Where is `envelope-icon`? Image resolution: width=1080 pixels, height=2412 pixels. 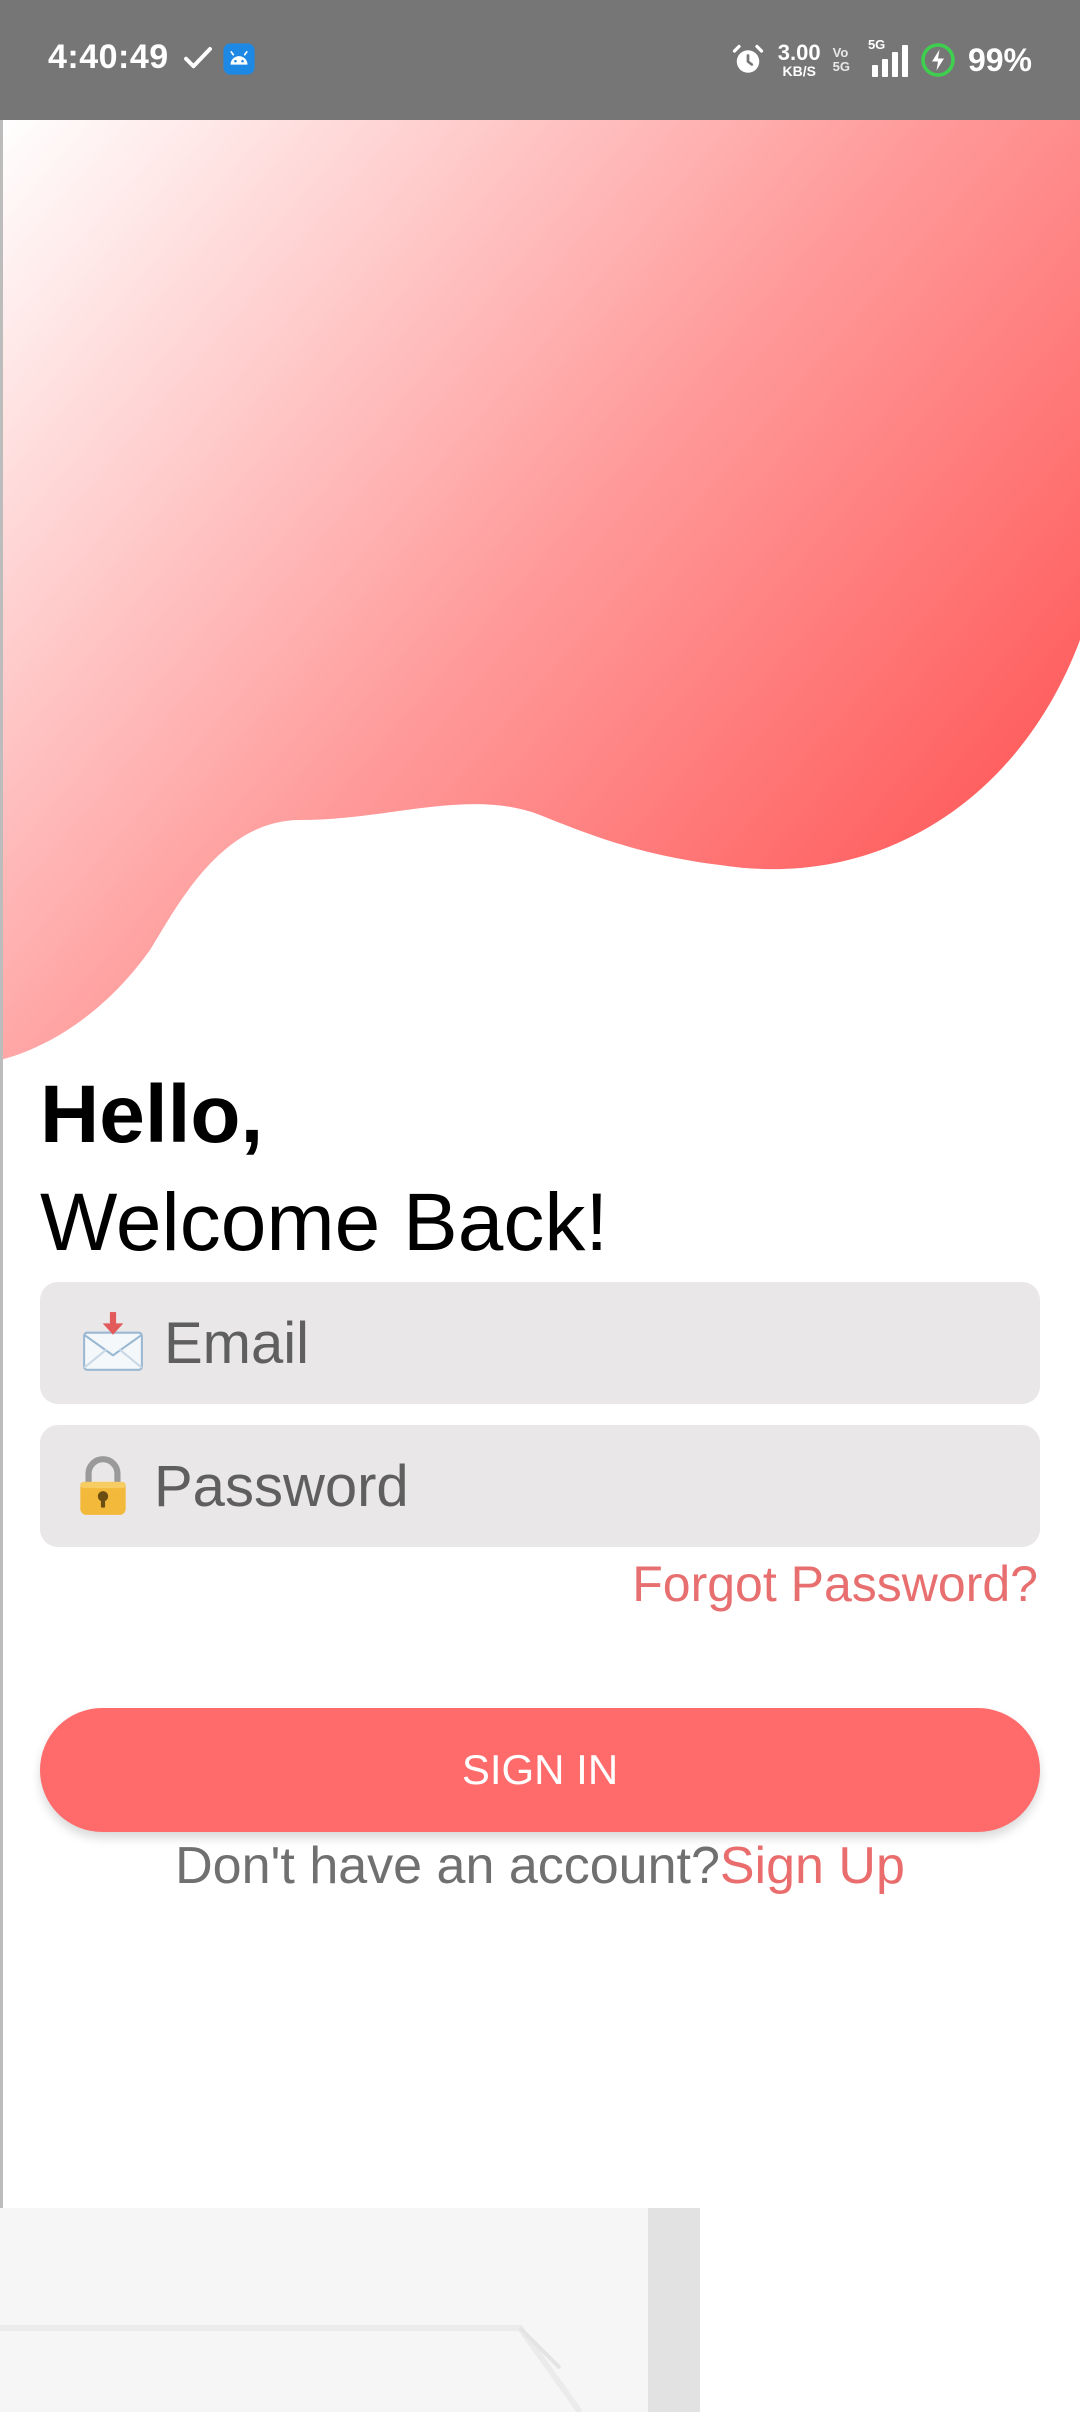 envelope-icon is located at coordinates (113, 1341).